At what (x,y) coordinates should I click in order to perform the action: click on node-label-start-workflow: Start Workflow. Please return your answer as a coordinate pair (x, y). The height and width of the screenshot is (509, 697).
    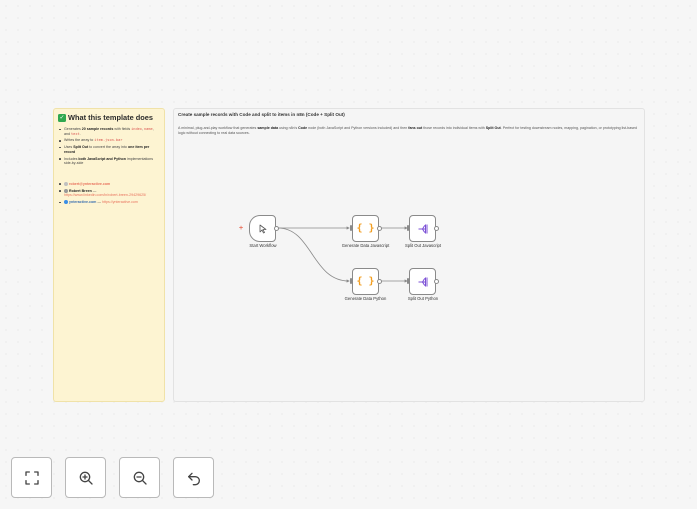
    Looking at the image, I should click on (263, 245).